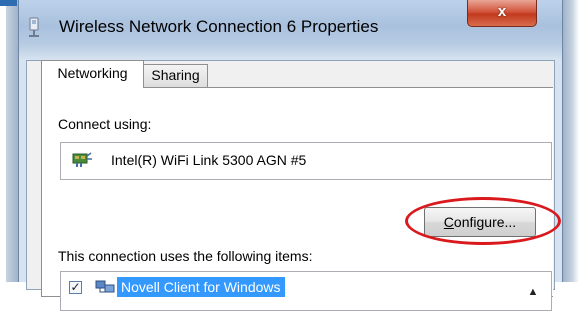 This screenshot has width=579, height=311. I want to click on connection-items-list: ✓ Novell Client for Windows ▲, so click(306, 291).